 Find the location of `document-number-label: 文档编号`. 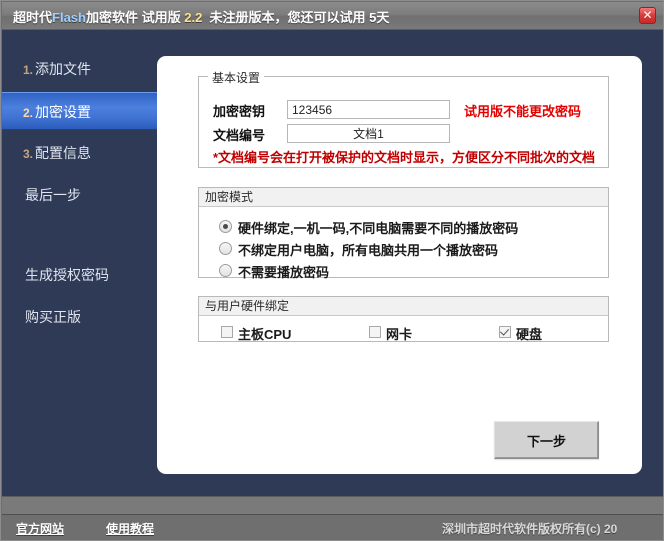

document-number-label: 文档编号 is located at coordinates (239, 135).